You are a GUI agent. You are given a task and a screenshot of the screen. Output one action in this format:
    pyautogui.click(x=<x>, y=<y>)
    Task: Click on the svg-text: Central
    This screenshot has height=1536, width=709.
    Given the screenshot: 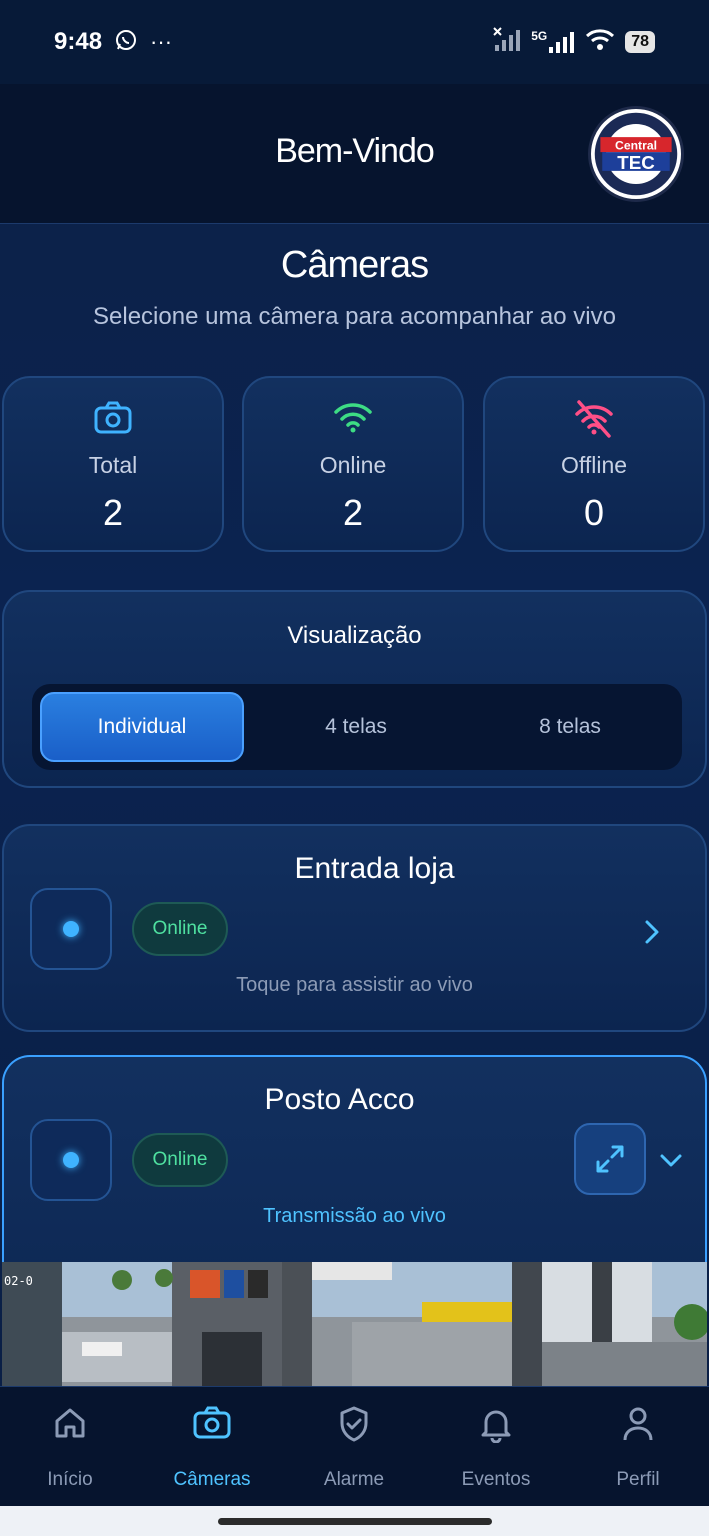 What is the action you would take?
    pyautogui.click(x=636, y=145)
    